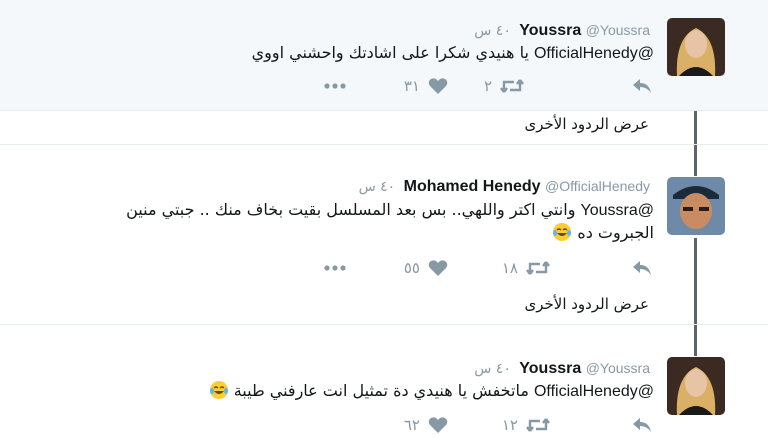 The image size is (768, 438). Describe the element at coordinates (384, 110) in the screenshot. I see `divider` at that location.